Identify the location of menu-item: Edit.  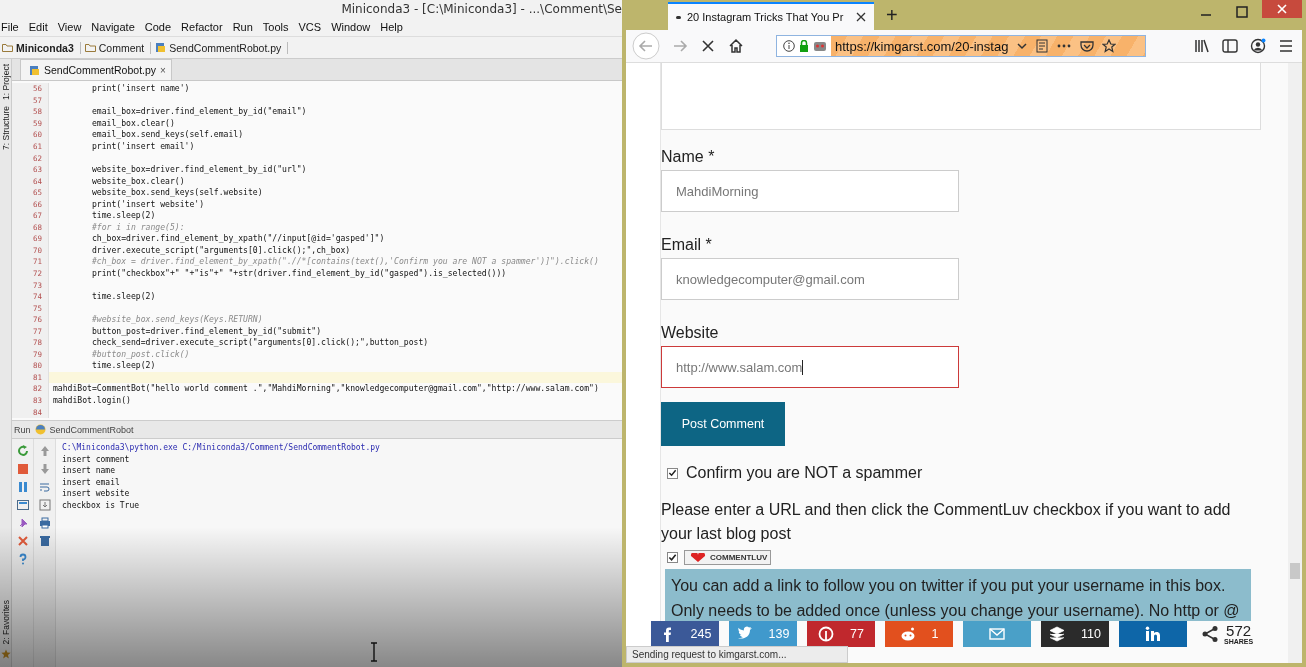
(38, 27).